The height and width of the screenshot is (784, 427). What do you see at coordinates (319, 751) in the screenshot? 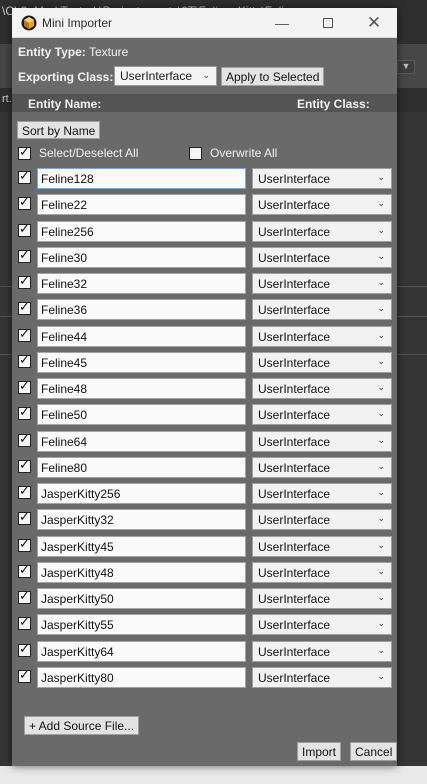
I see `import-button: Import` at bounding box center [319, 751].